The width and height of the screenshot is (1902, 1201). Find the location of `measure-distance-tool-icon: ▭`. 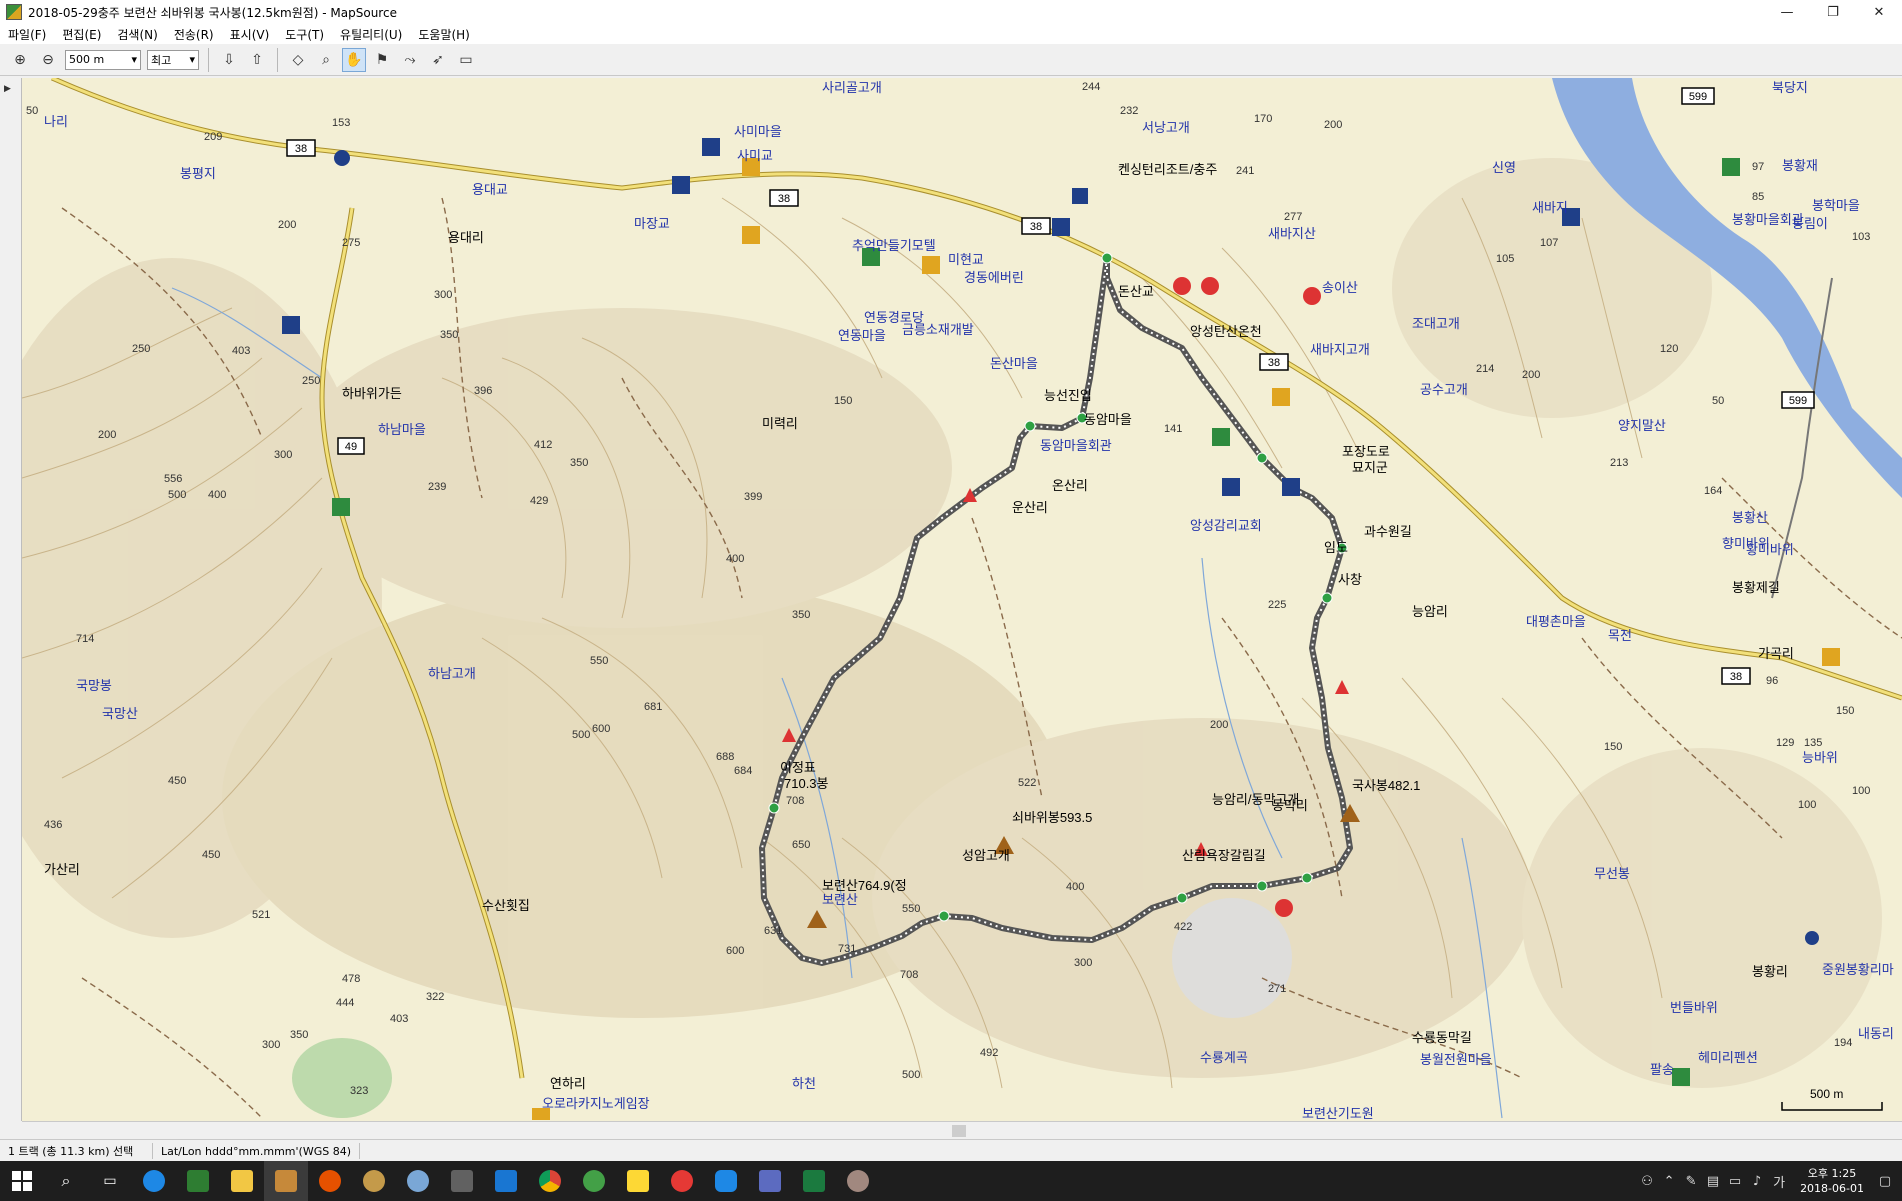

measure-distance-tool-icon: ▭ is located at coordinates (466, 60).